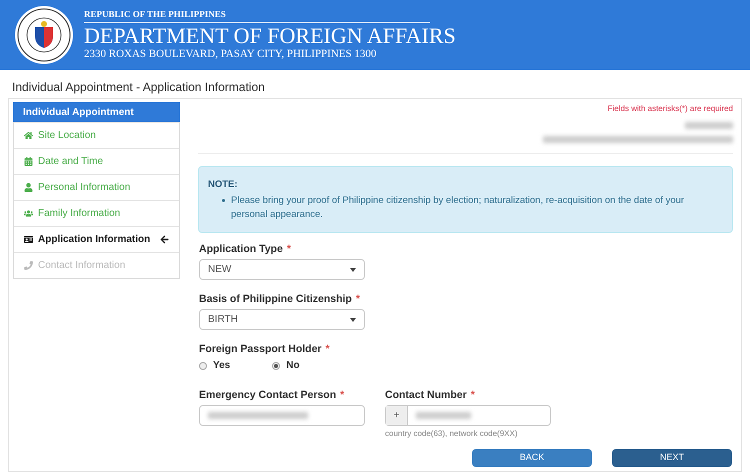 This screenshot has height=476, width=750. What do you see at coordinates (397, 415) in the screenshot?
I see `input-prefix: +` at bounding box center [397, 415].